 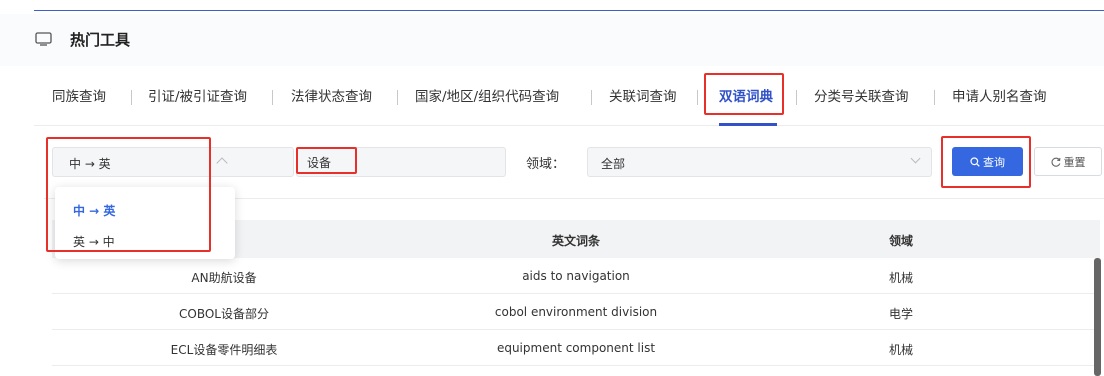 I want to click on reset-button-label: 重置, so click(x=1074, y=162).